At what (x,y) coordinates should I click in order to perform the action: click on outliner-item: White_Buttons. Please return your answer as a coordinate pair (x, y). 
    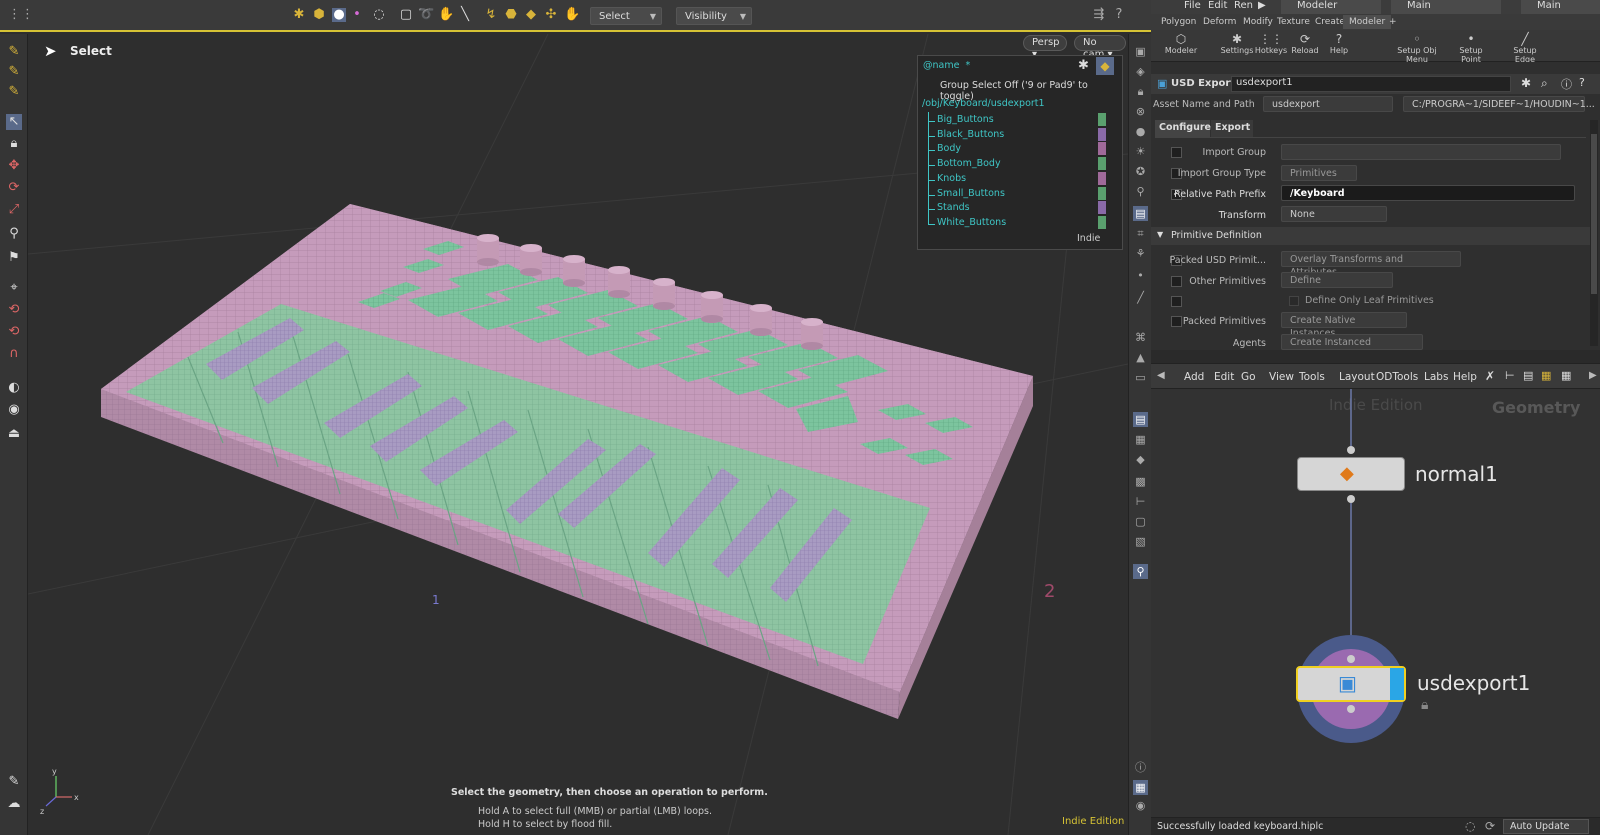
    Looking at the image, I should click on (971, 222).